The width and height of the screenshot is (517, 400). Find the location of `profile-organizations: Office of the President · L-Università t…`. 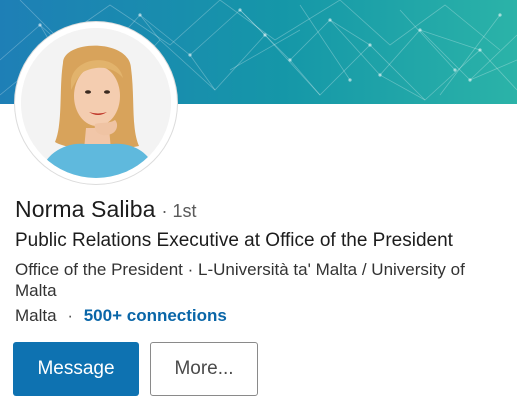

profile-organizations: Office of the President · L-Università t… is located at coordinates (240, 280).